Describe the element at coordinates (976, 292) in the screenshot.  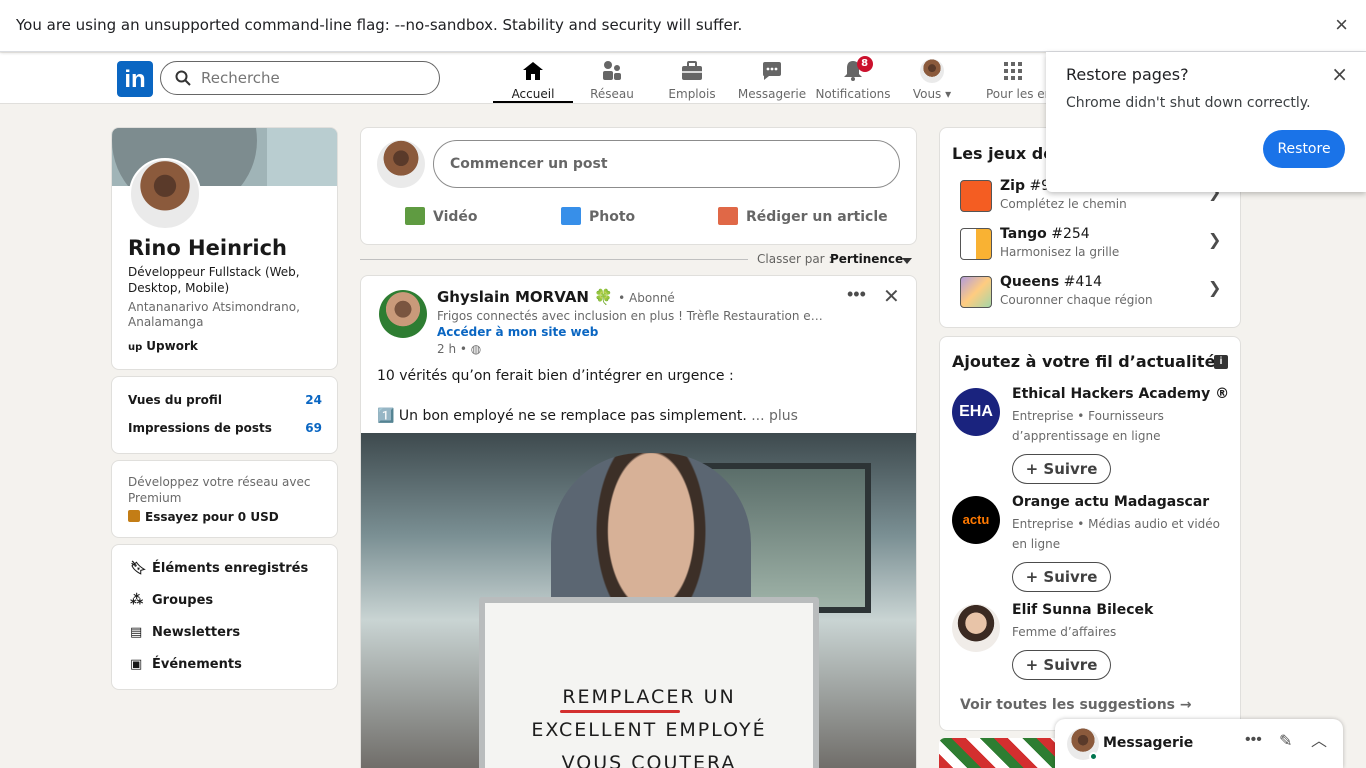
I see `queens-game-icon` at that location.